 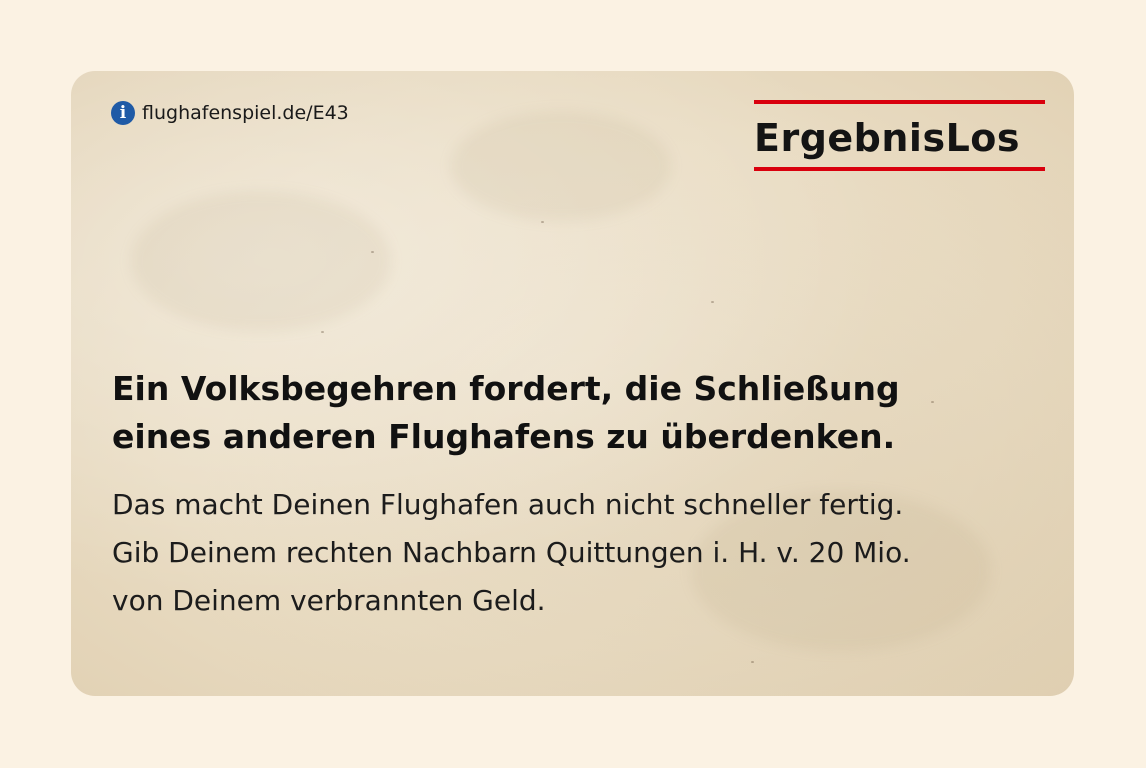 What do you see at coordinates (123, 113) in the screenshot?
I see `info-icon: i` at bounding box center [123, 113].